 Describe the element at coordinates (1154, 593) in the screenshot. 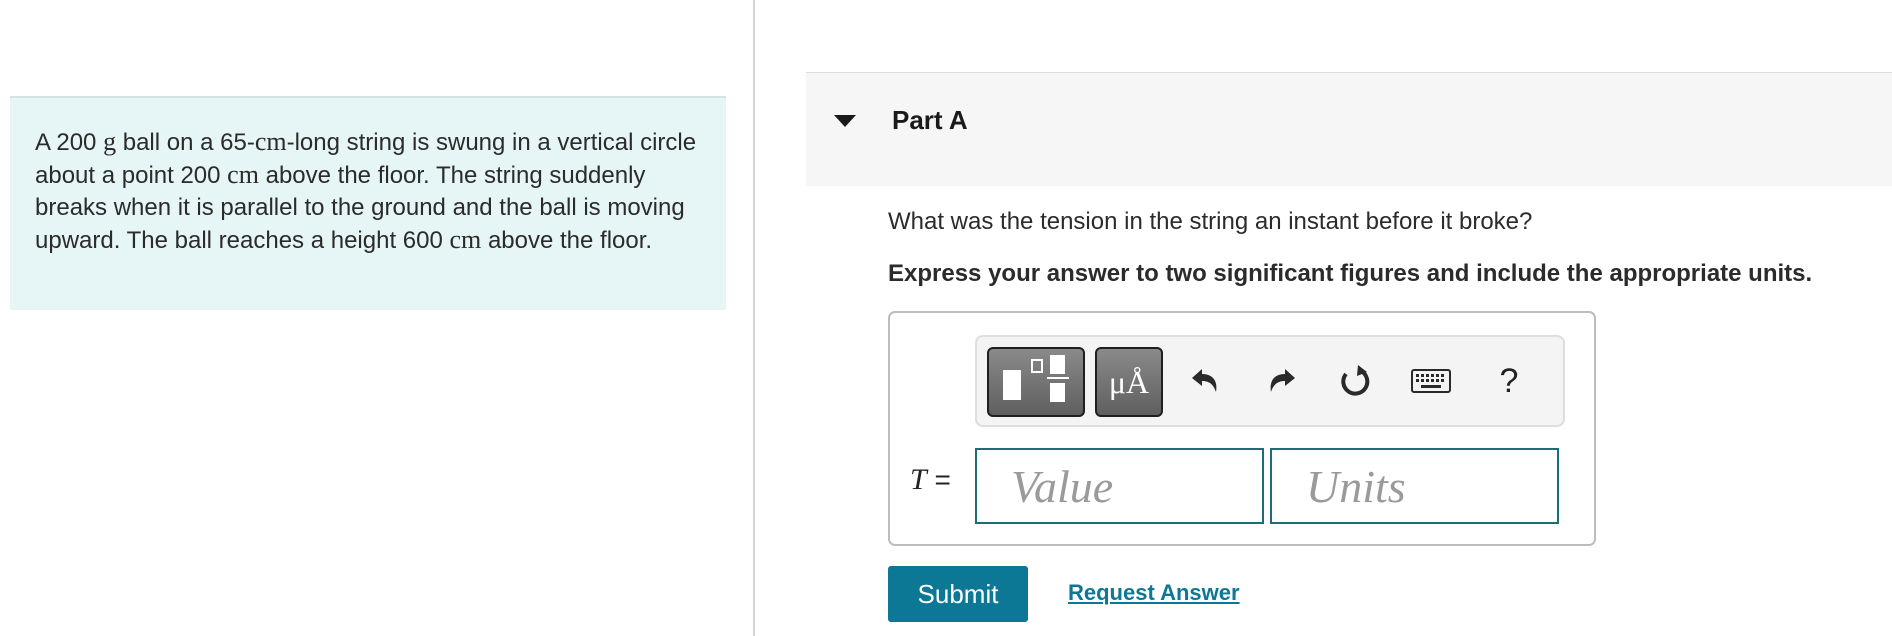

I see `request-answer-link: Request Answer` at that location.